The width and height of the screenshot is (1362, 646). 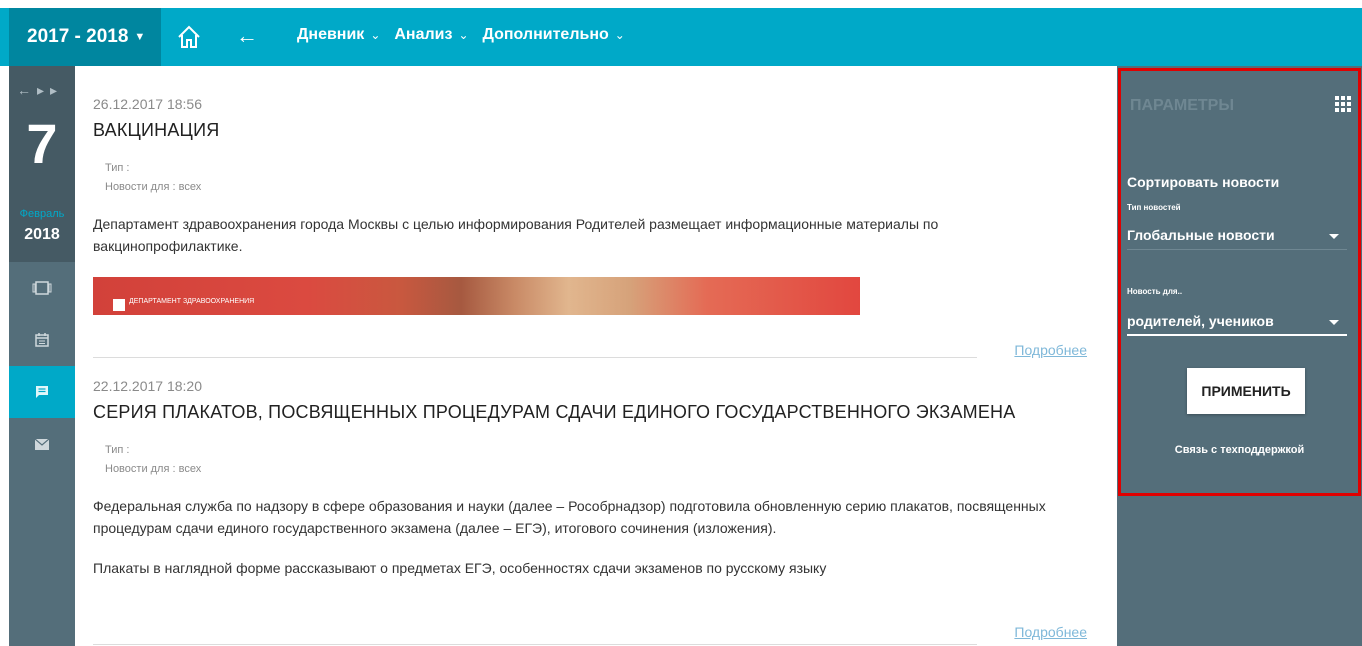 What do you see at coordinates (247, 36) in the screenshot?
I see `back-arrow-icon: ←` at bounding box center [247, 36].